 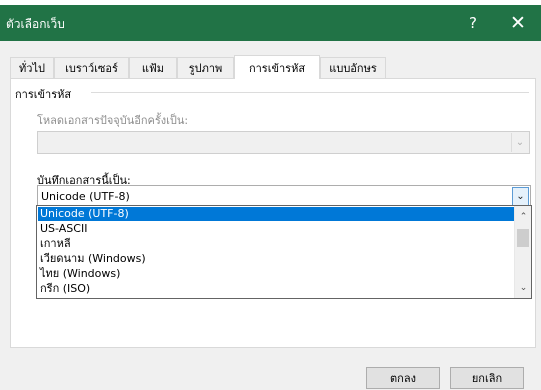 What do you see at coordinates (403, 378) in the screenshot?
I see `ok-button: ตกลง` at bounding box center [403, 378].